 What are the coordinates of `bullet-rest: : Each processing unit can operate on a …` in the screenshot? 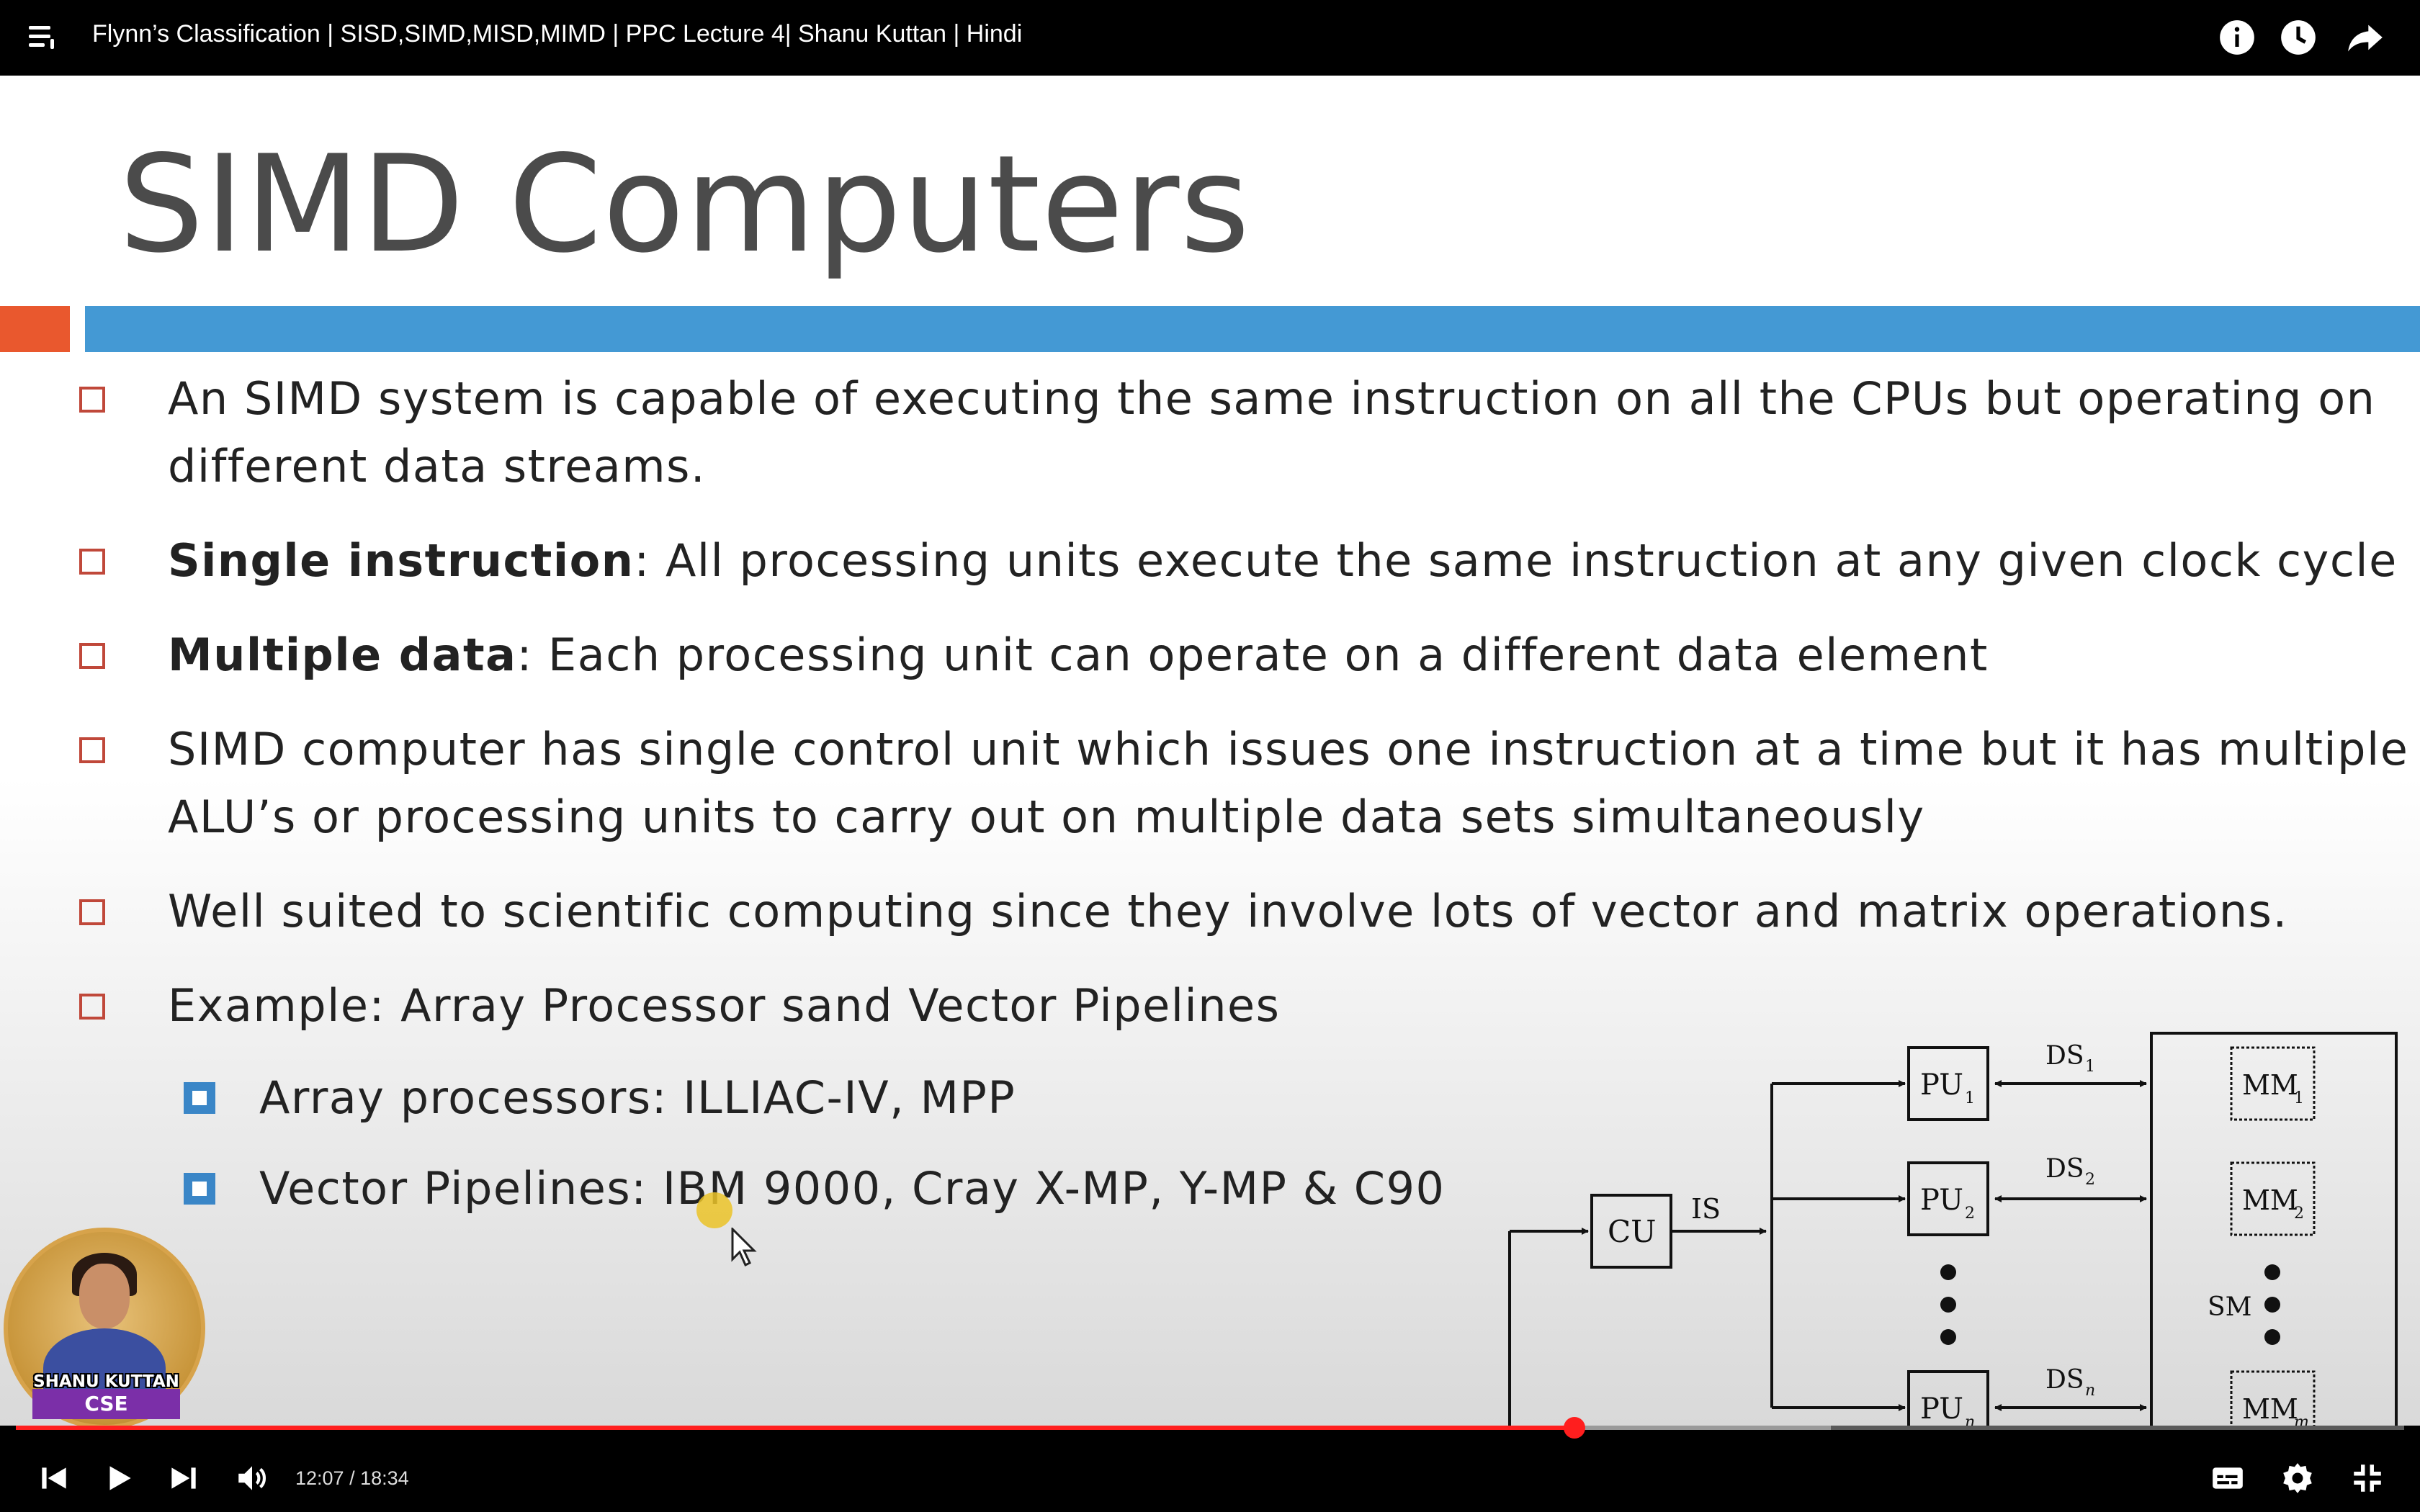 It's located at (1252, 655).